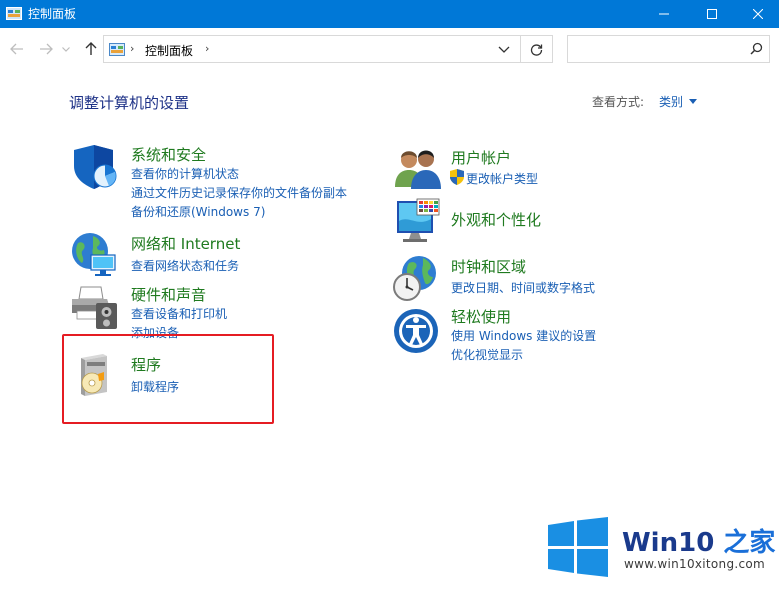  Describe the element at coordinates (239, 192) in the screenshot. I see `category-link: 通过文件历史记录保存你的文件备份副本` at that location.